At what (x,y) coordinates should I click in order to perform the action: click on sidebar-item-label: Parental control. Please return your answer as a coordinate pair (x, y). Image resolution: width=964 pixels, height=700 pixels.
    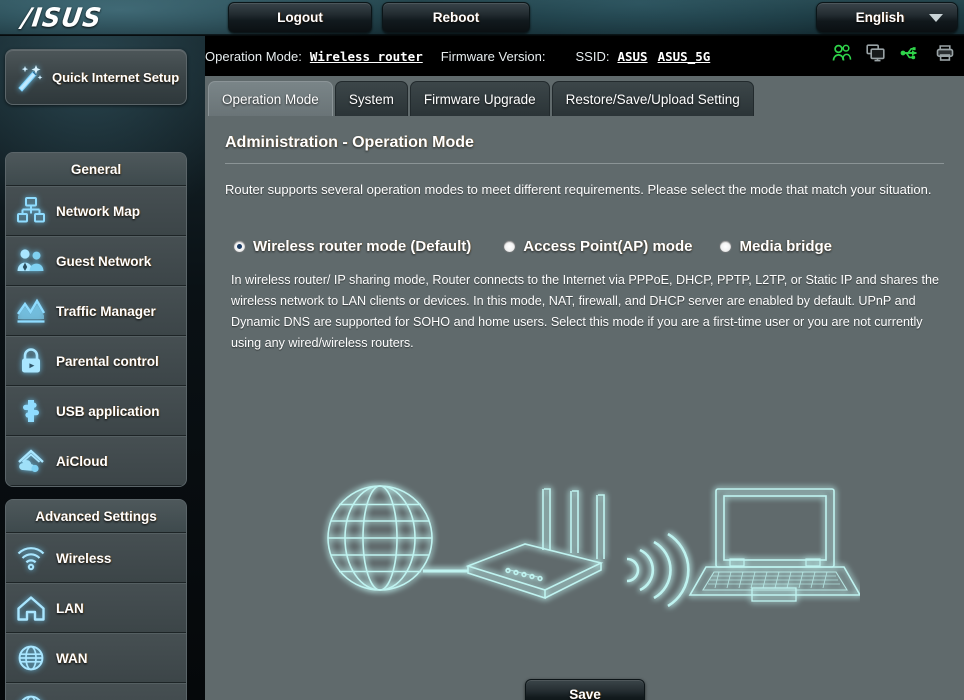
    Looking at the image, I should click on (107, 361).